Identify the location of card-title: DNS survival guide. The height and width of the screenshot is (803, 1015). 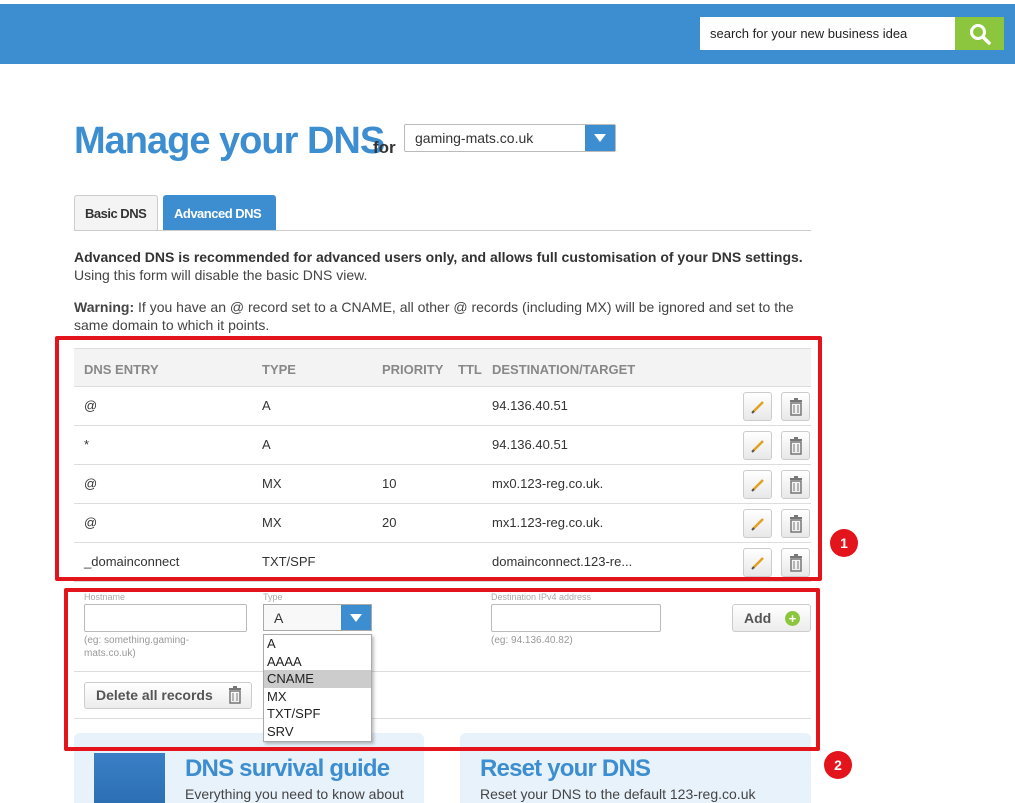
(287, 768).